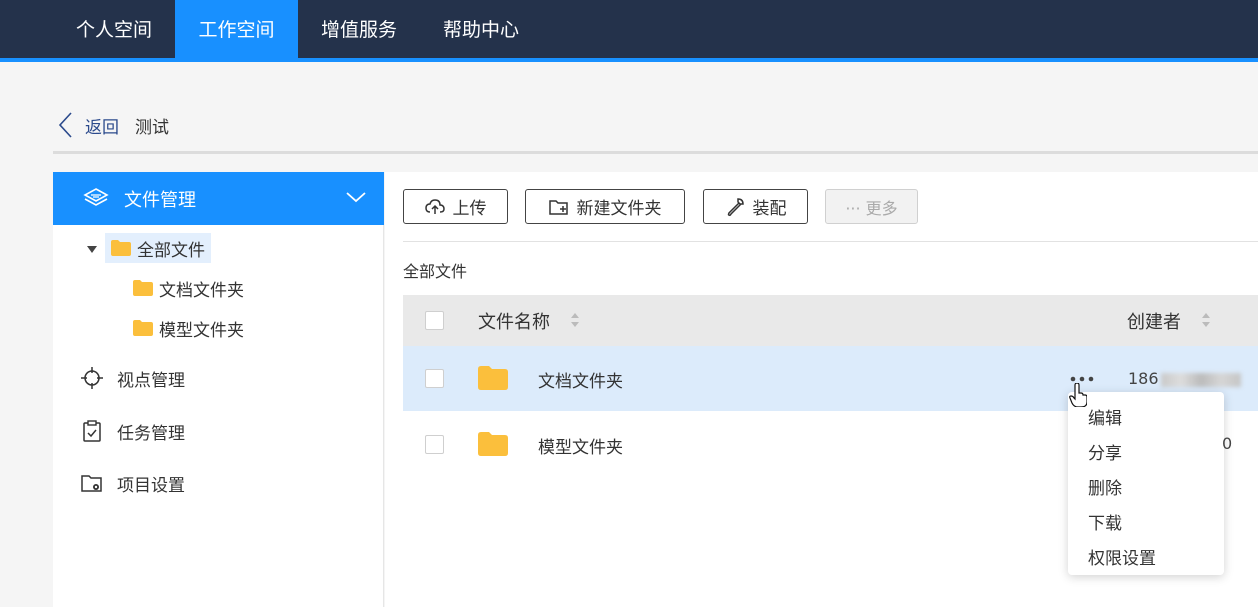  What do you see at coordinates (1078, 395) in the screenshot?
I see `hand-pointer-icon` at bounding box center [1078, 395].